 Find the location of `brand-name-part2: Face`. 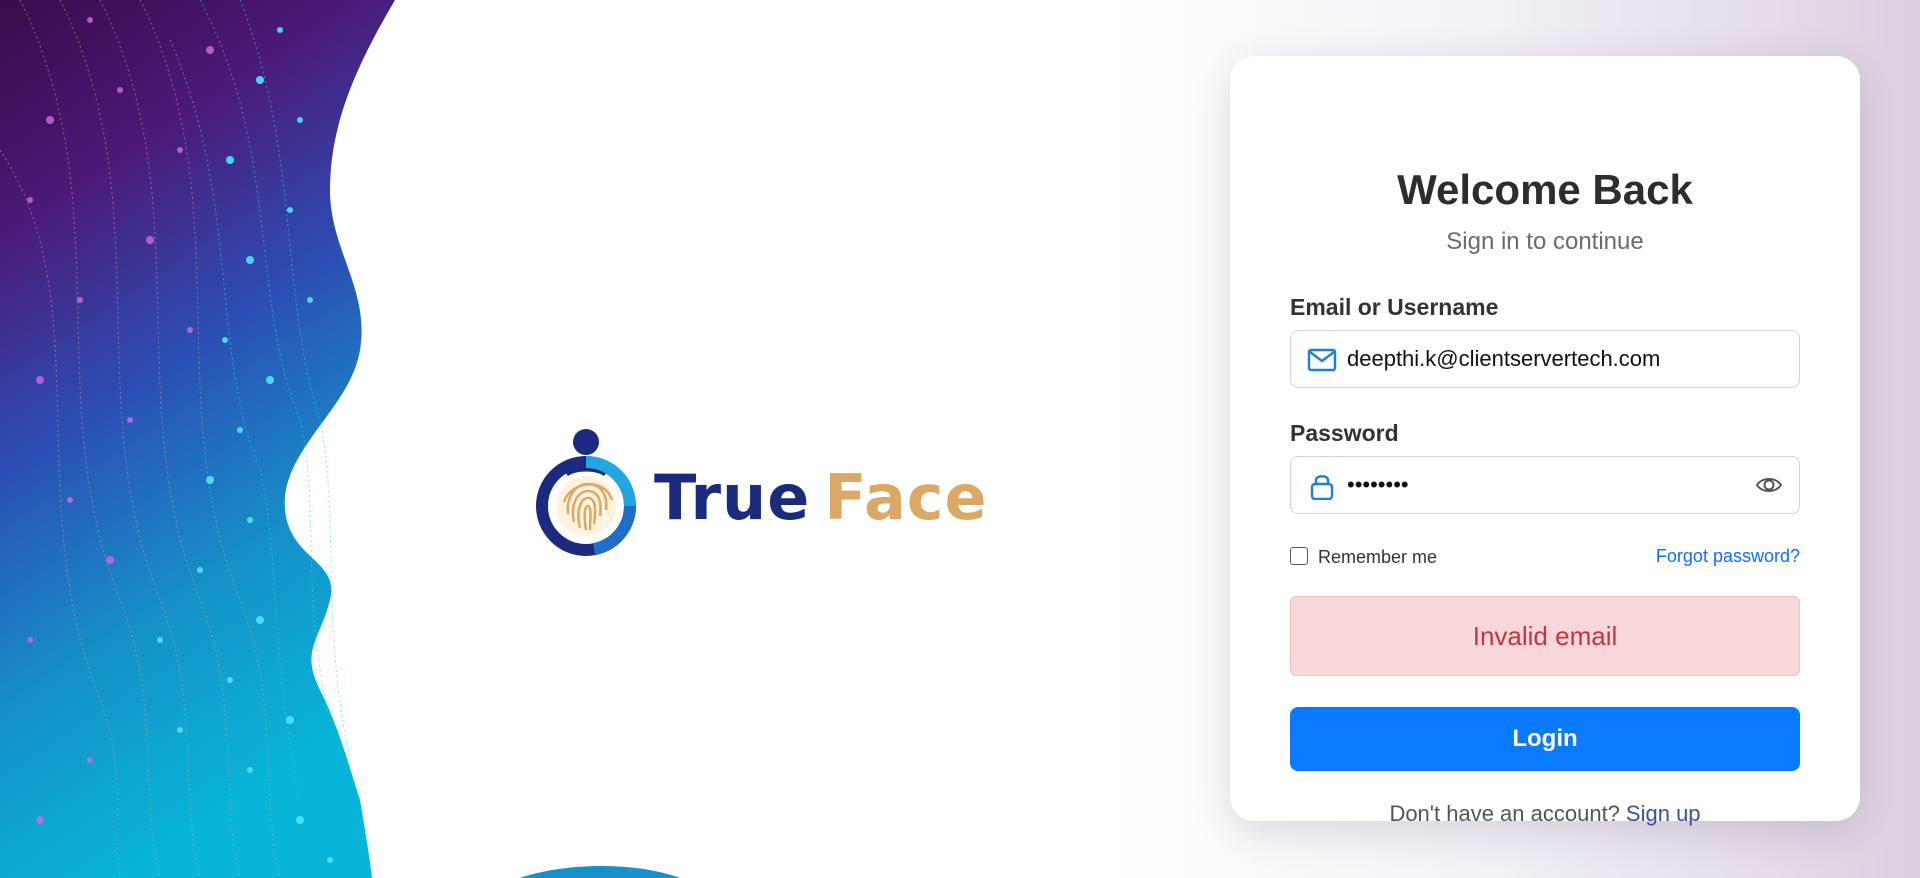

brand-name-part2: Face is located at coordinates (906, 497).